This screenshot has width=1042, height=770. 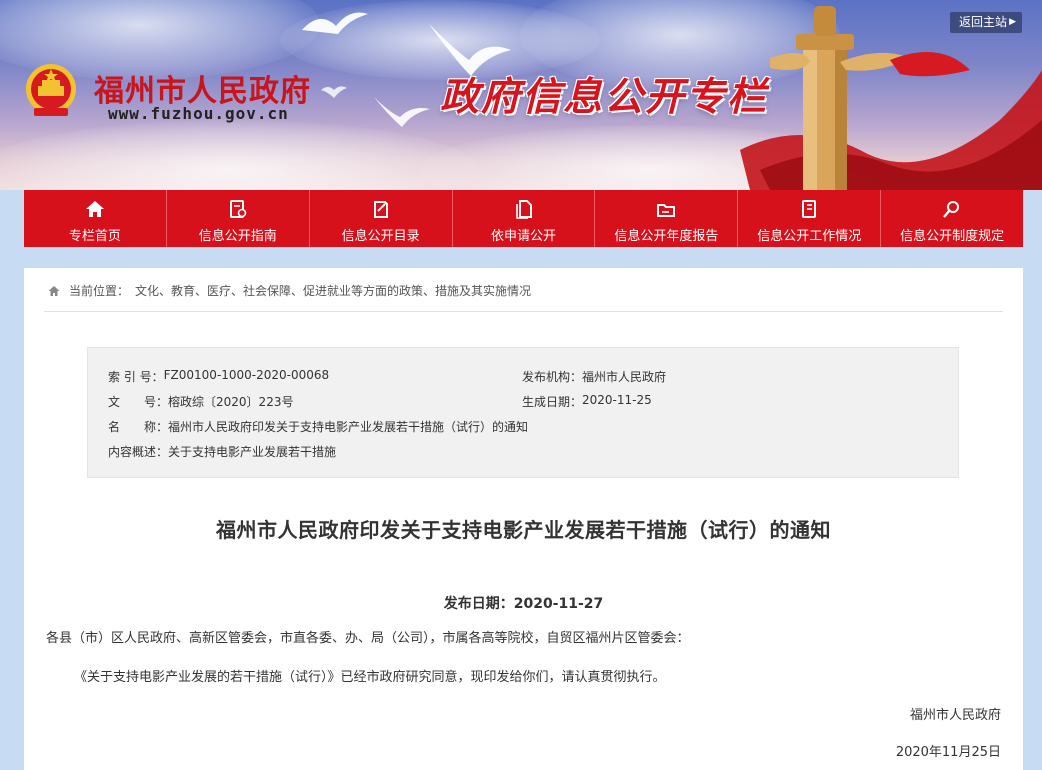 What do you see at coordinates (348, 427) in the screenshot?
I see `meta-value: 福州市人民政府印发关于支持电影产业发展若干措施（试行）的通知` at bounding box center [348, 427].